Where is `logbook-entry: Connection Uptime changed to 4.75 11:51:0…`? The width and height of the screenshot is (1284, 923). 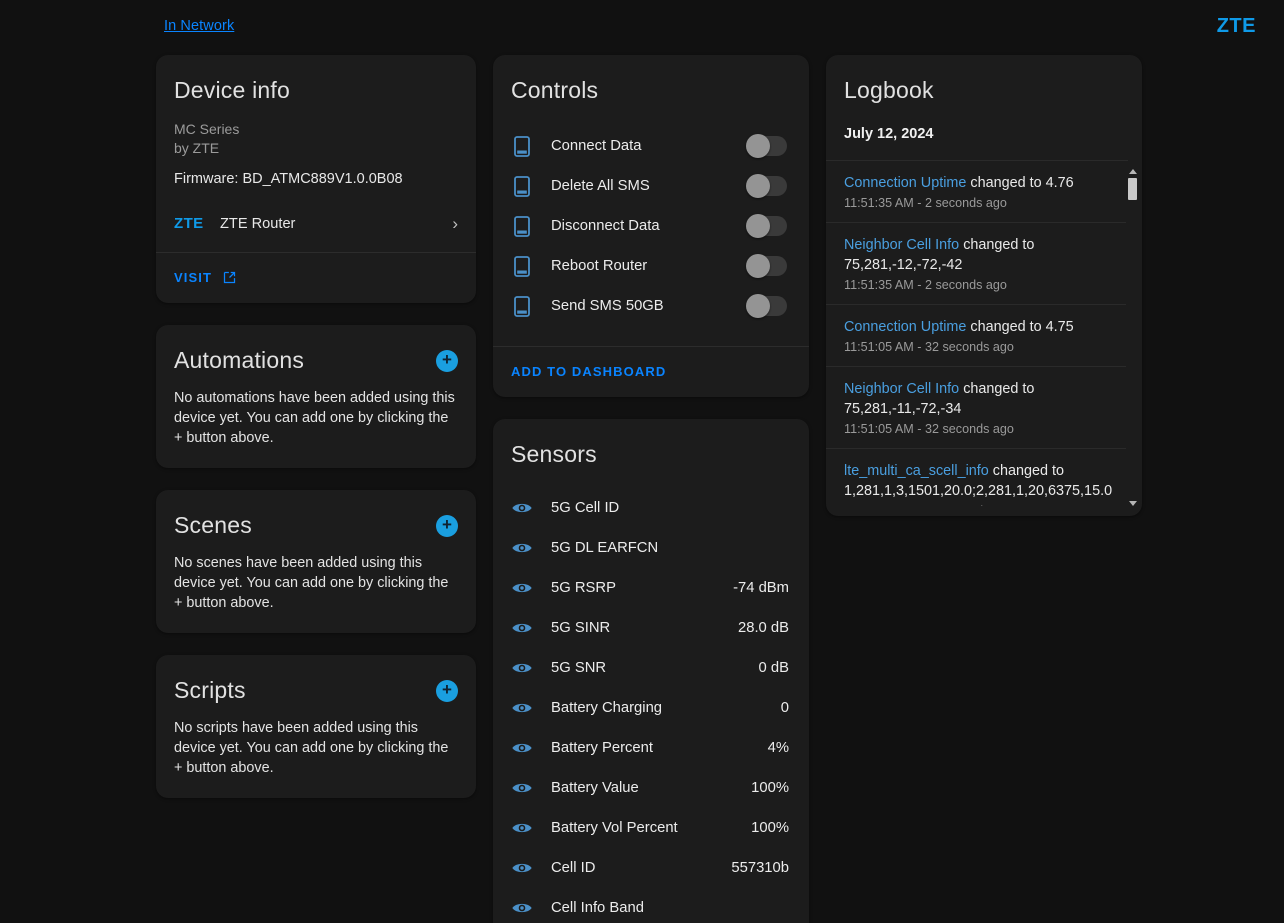
logbook-entry: Connection Uptime changed to 4.75 11:51:0… is located at coordinates (977, 335).